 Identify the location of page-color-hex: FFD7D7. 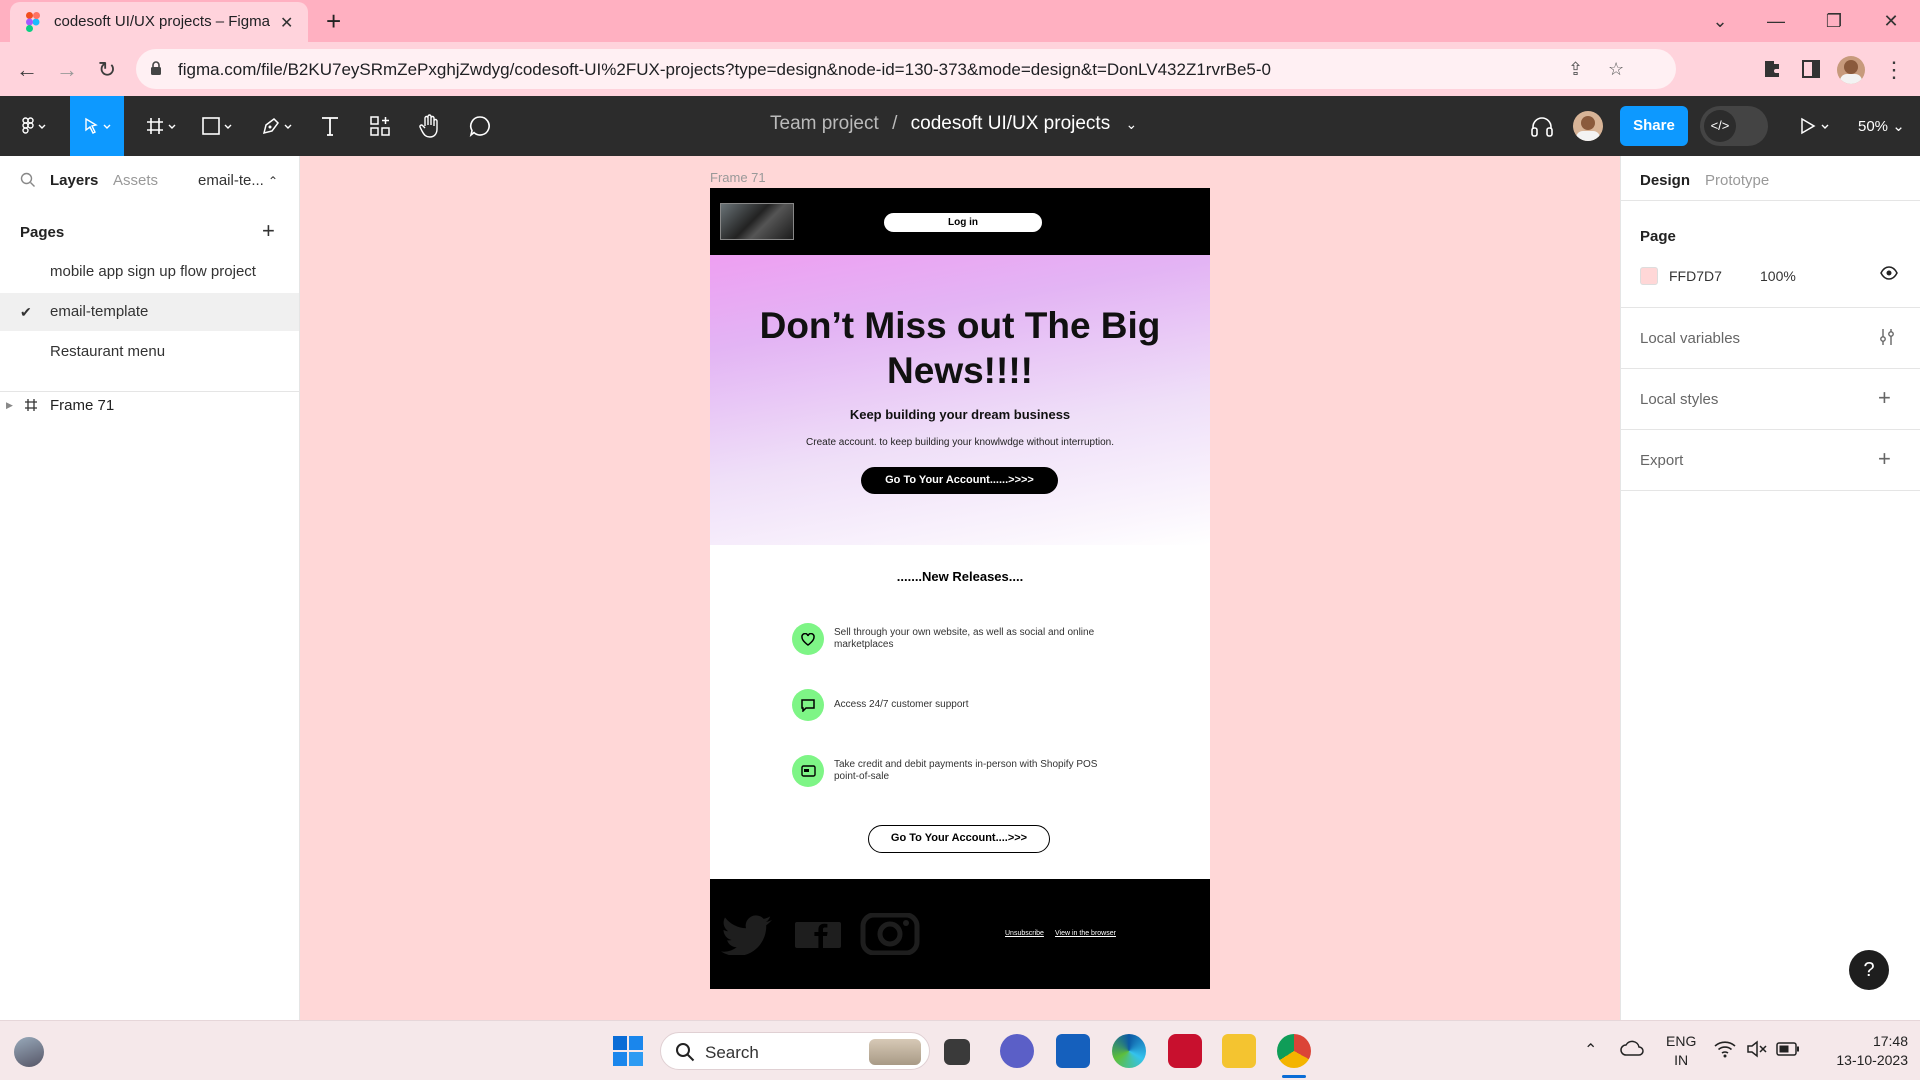
(1695, 276).